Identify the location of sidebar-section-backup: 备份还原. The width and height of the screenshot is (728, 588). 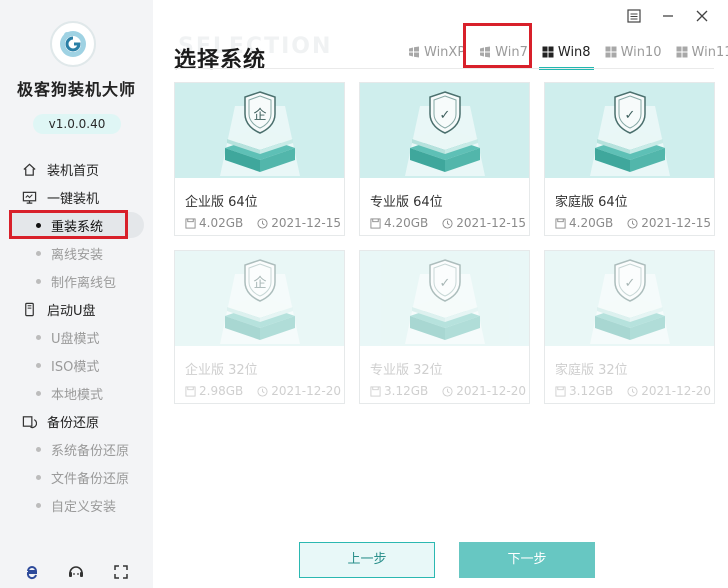
(76, 421).